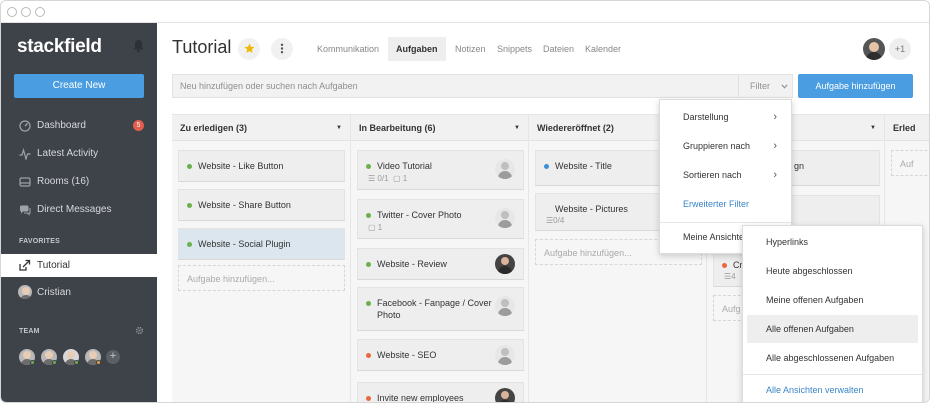 The height and width of the screenshot is (403, 930). I want to click on menu-item-gruppieren: Gruppieren nach ›, so click(725, 146).